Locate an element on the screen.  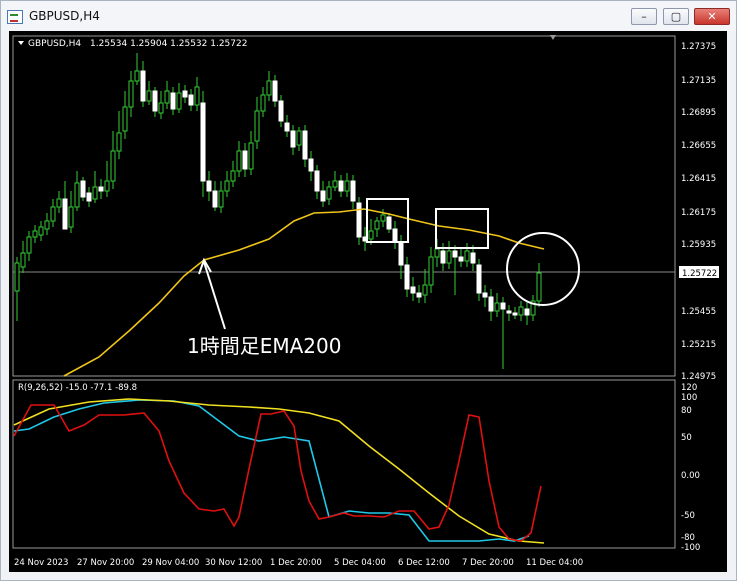
price-tick: 1.25935 is located at coordinates (698, 245).